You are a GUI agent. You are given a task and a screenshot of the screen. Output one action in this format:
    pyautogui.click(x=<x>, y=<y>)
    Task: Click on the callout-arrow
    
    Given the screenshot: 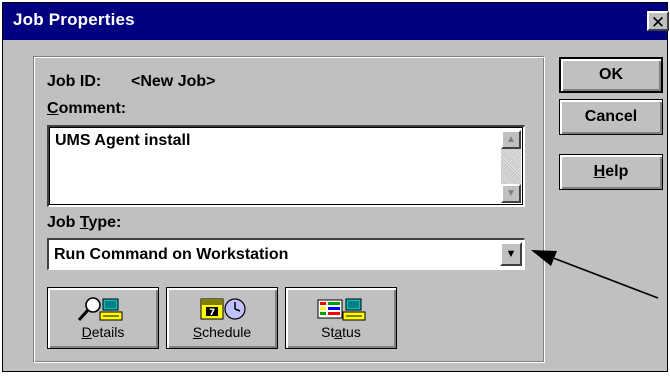 What is the action you would take?
    pyautogui.click(x=595, y=274)
    